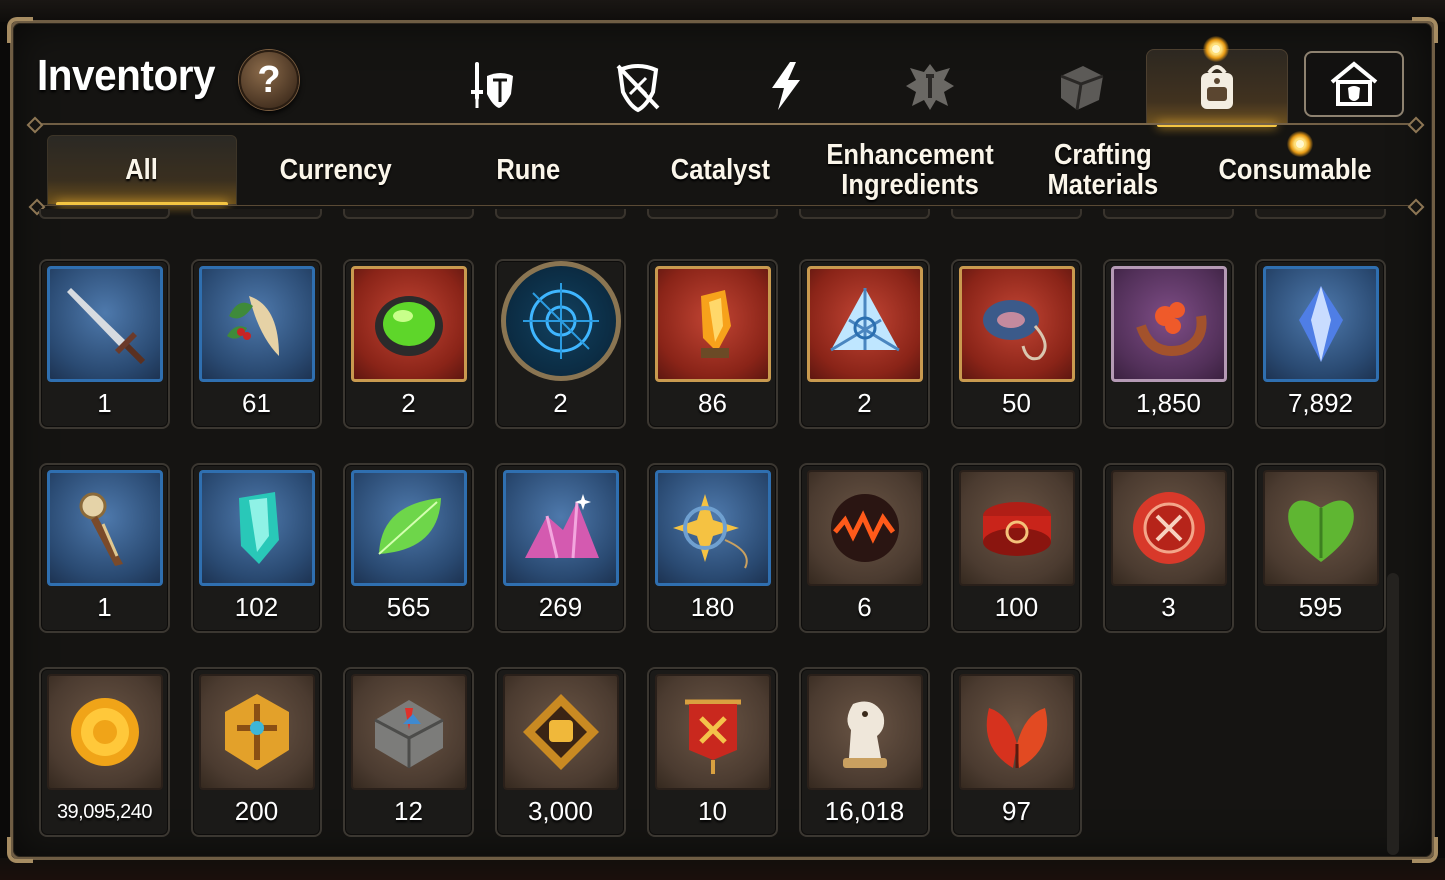 This screenshot has height=880, width=1445. I want to click on inventory-slot-herb: 61, so click(256, 344).